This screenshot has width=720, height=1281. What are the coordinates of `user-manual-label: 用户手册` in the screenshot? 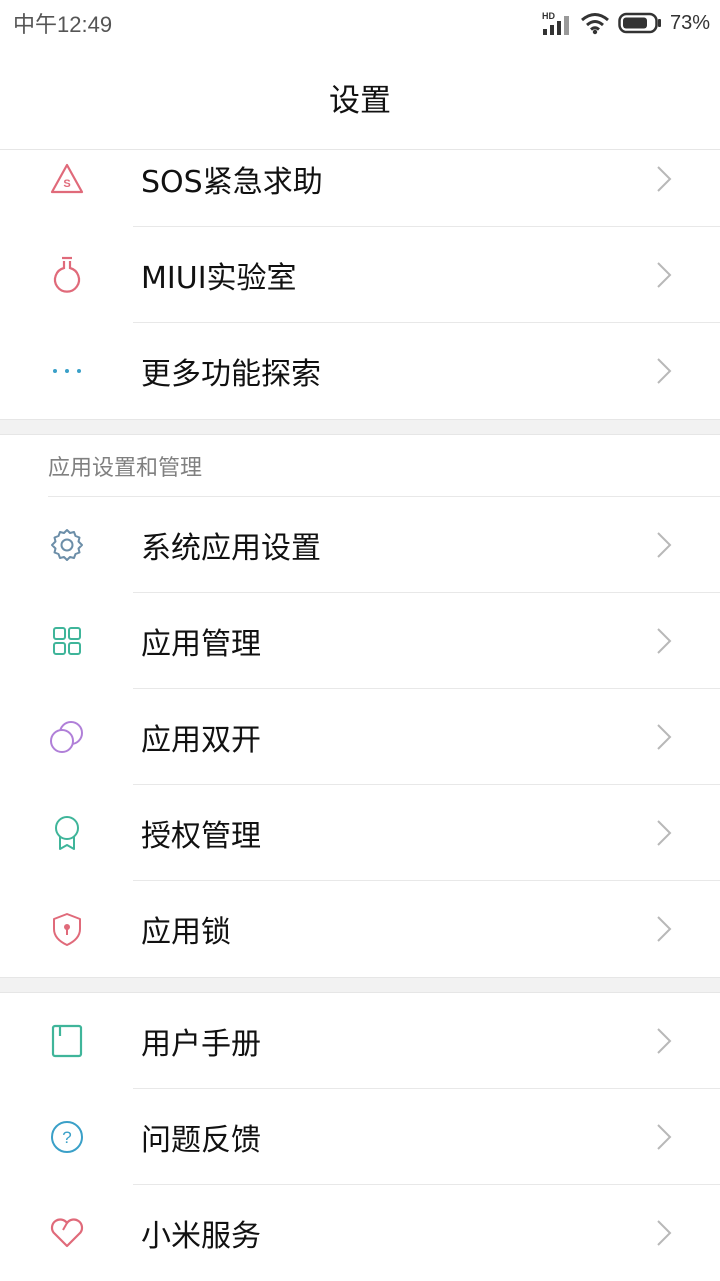 It's located at (201, 1044).